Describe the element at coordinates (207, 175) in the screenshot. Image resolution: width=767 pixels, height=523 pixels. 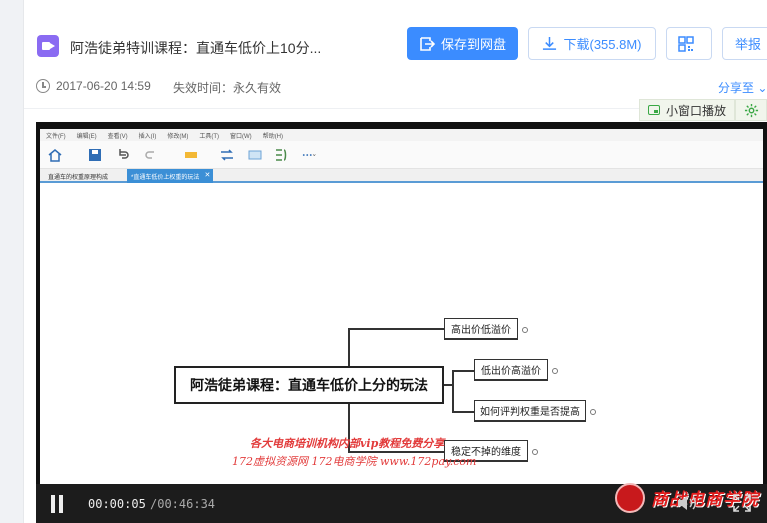
I see `close-icon: ✕` at that location.